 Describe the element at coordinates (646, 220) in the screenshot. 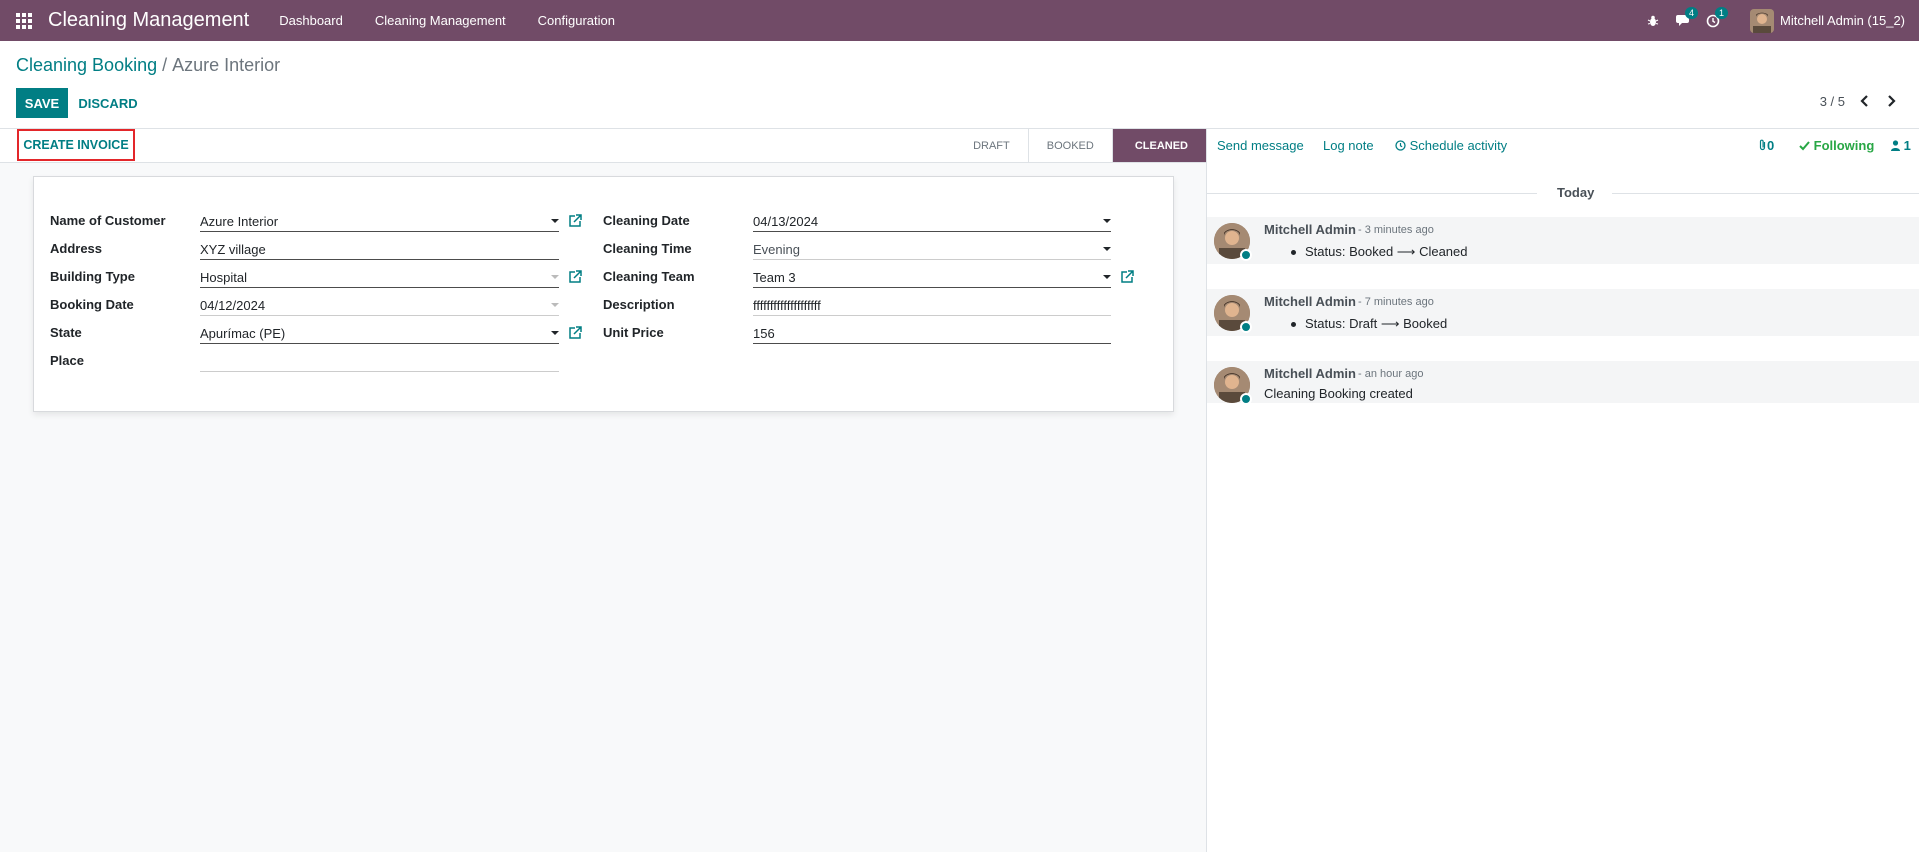

I see `label-cleaning-date: Cleaning Date` at that location.